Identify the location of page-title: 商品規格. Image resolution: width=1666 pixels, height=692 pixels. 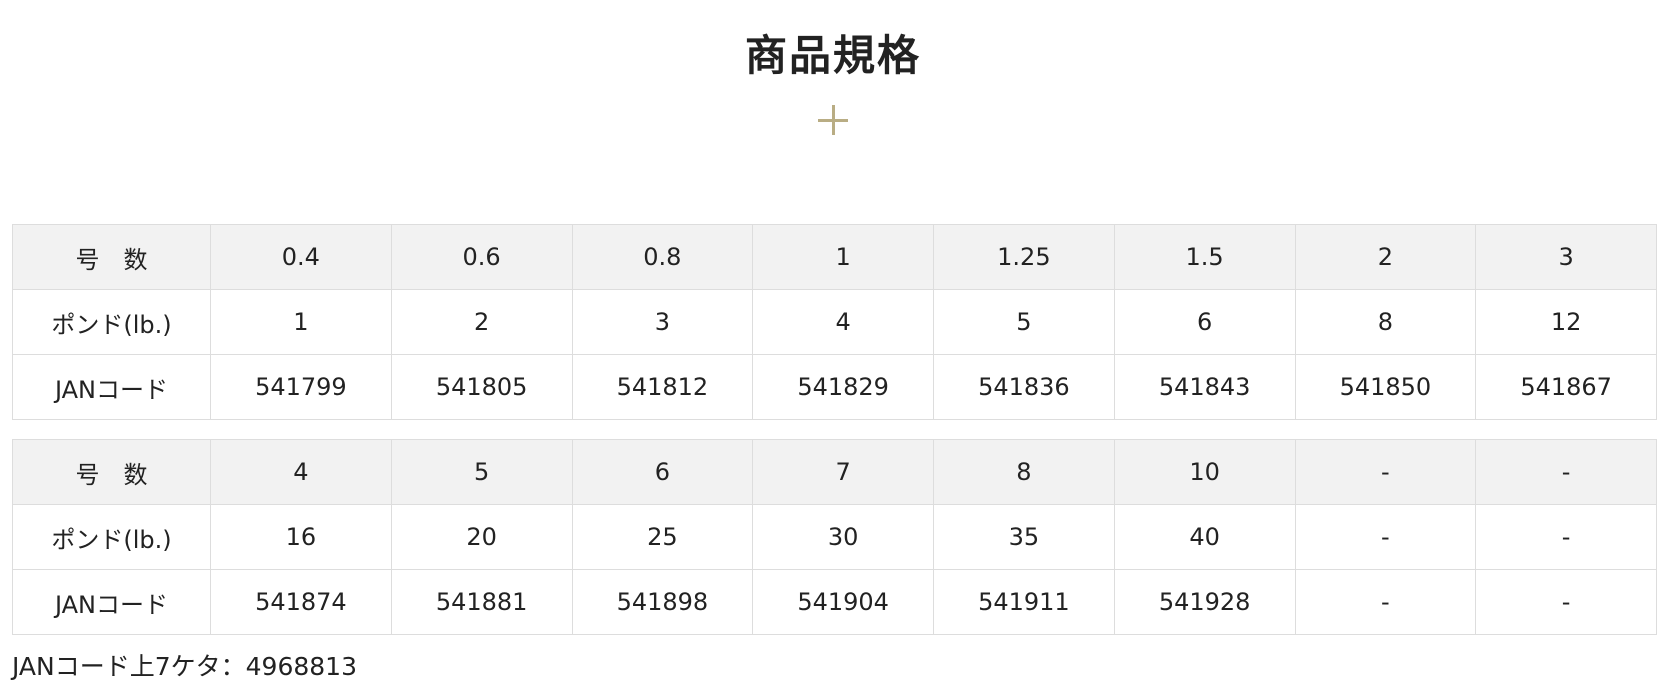
(832, 55).